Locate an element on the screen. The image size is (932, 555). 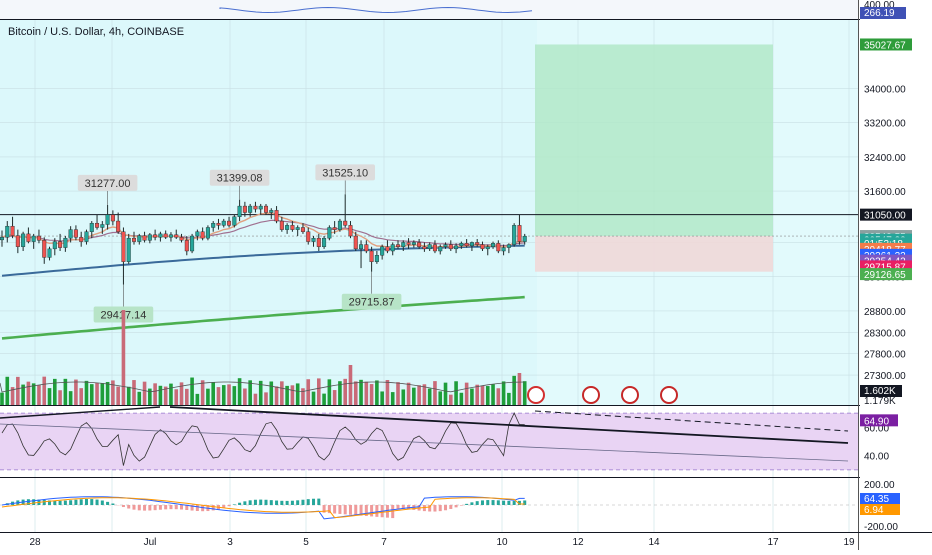
price-tick-label: 32400.00 is located at coordinates (885, 158).